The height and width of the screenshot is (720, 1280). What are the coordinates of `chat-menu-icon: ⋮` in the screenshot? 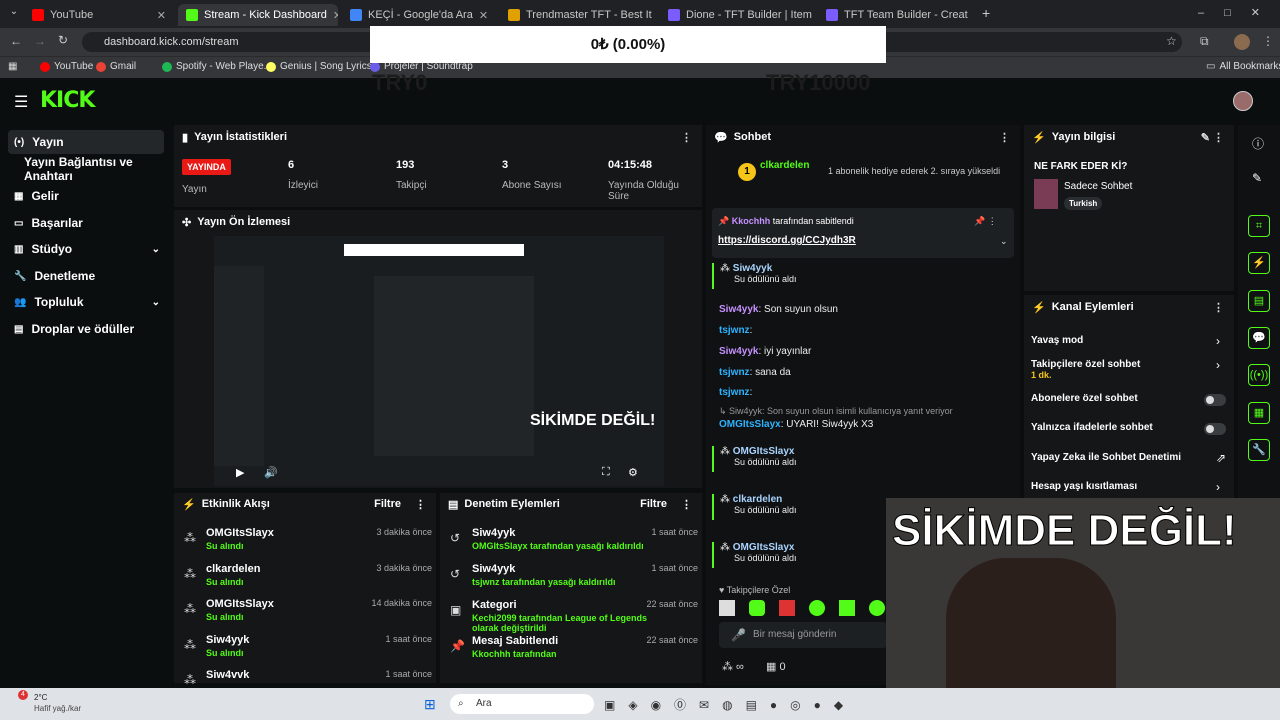 It's located at (1004, 137).